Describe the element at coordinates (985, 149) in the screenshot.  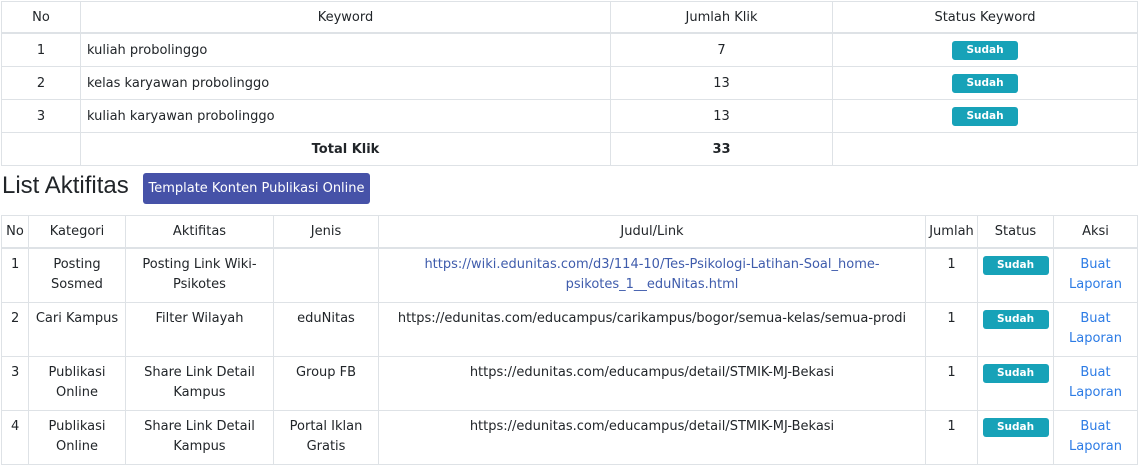
I see `total-status-empty` at that location.